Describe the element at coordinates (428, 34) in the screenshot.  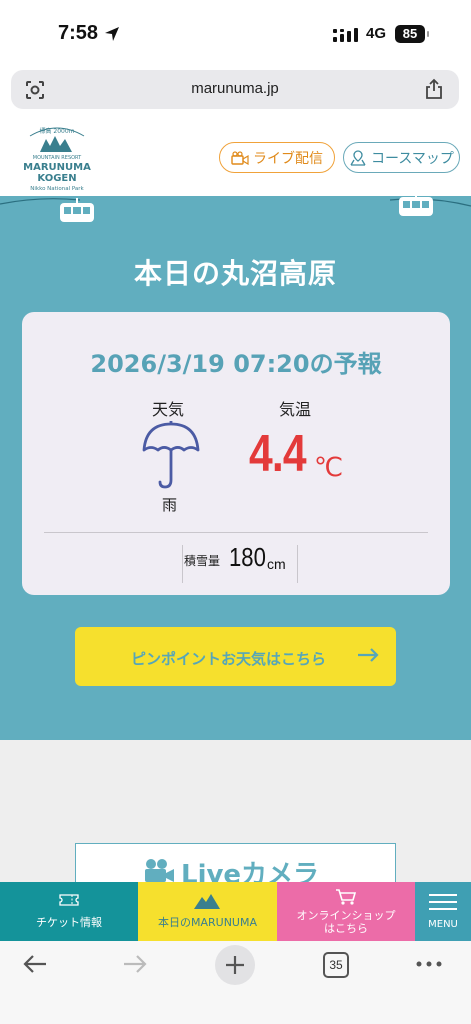
I see `battery-tip` at that location.